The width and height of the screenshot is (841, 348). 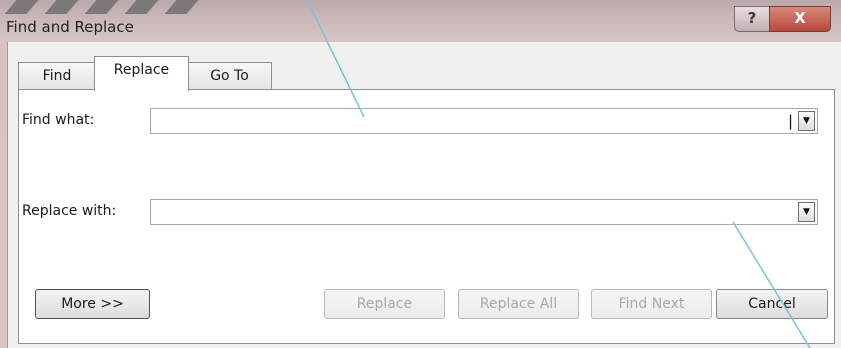 What do you see at coordinates (70, 27) in the screenshot?
I see `window-title: Find and Replace` at bounding box center [70, 27].